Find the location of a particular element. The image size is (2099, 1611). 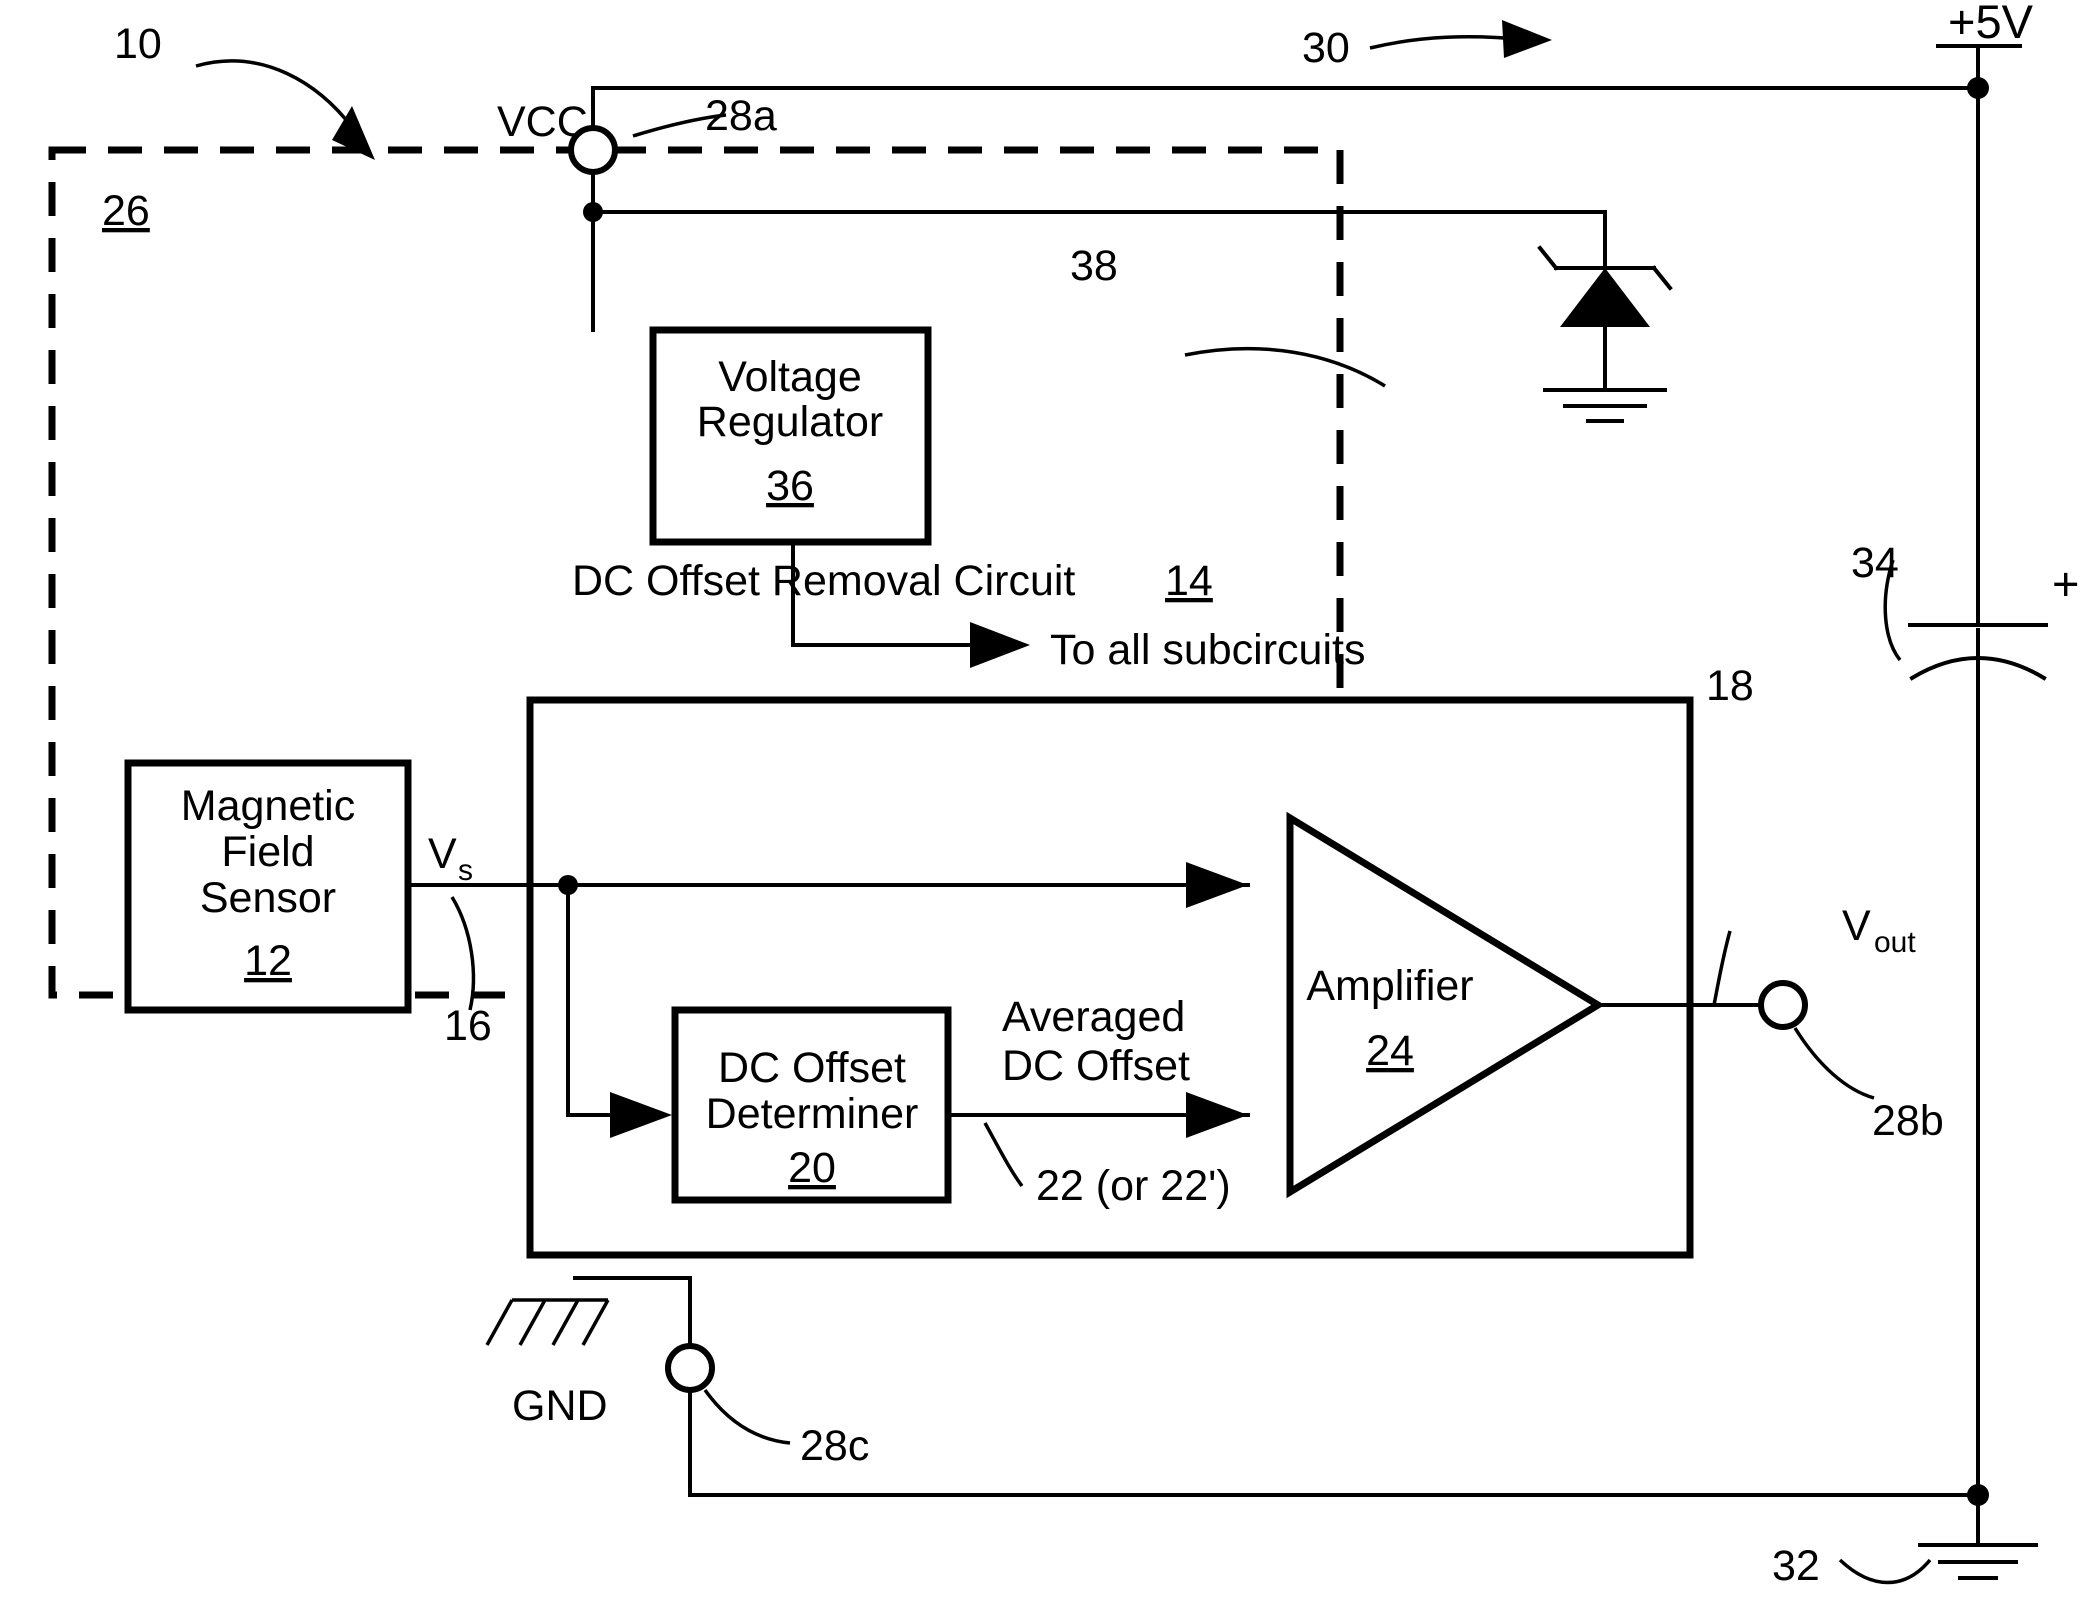

voltage-regulator-title-line1: Voltage is located at coordinates (789, 377).